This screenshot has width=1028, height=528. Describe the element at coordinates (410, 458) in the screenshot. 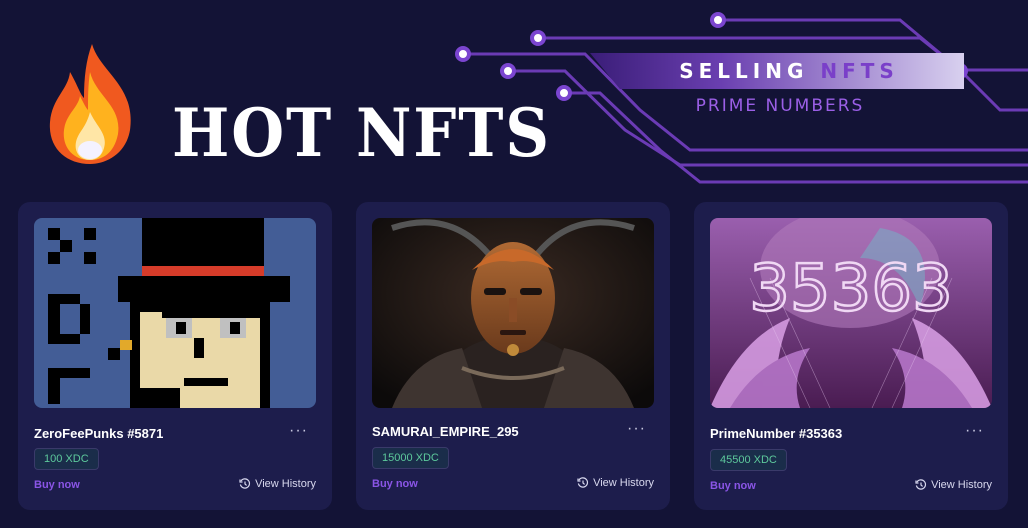

I see `price-badge: 15000 XDC` at that location.